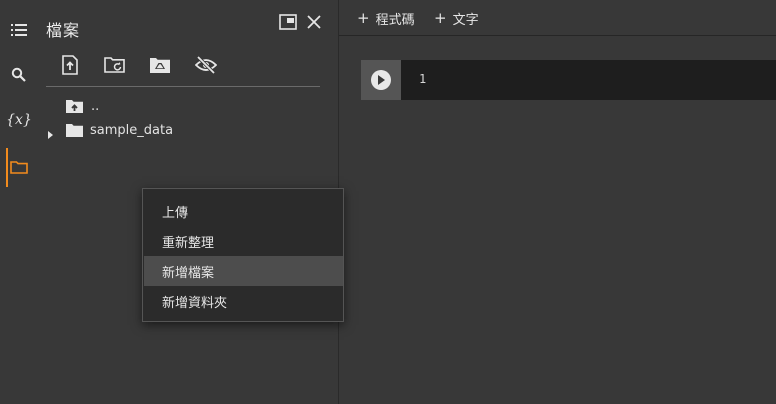  I want to click on run-gutter, so click(381, 80).